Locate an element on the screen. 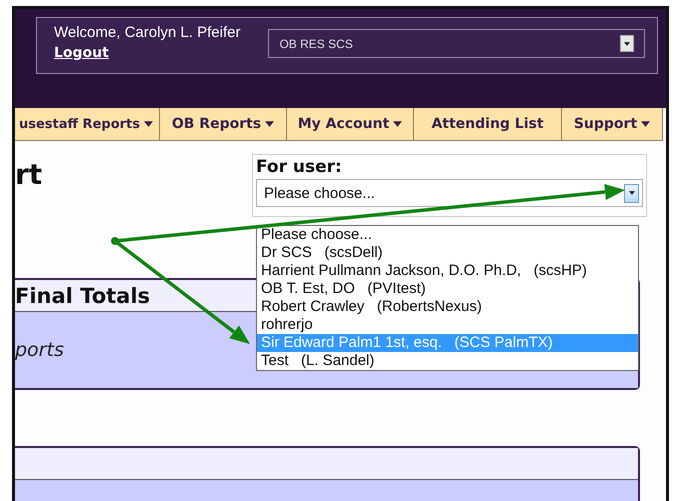 This screenshot has height=501, width=692. dropdown-option: Robert Crawley (RobertsNexus) is located at coordinates (447, 307).